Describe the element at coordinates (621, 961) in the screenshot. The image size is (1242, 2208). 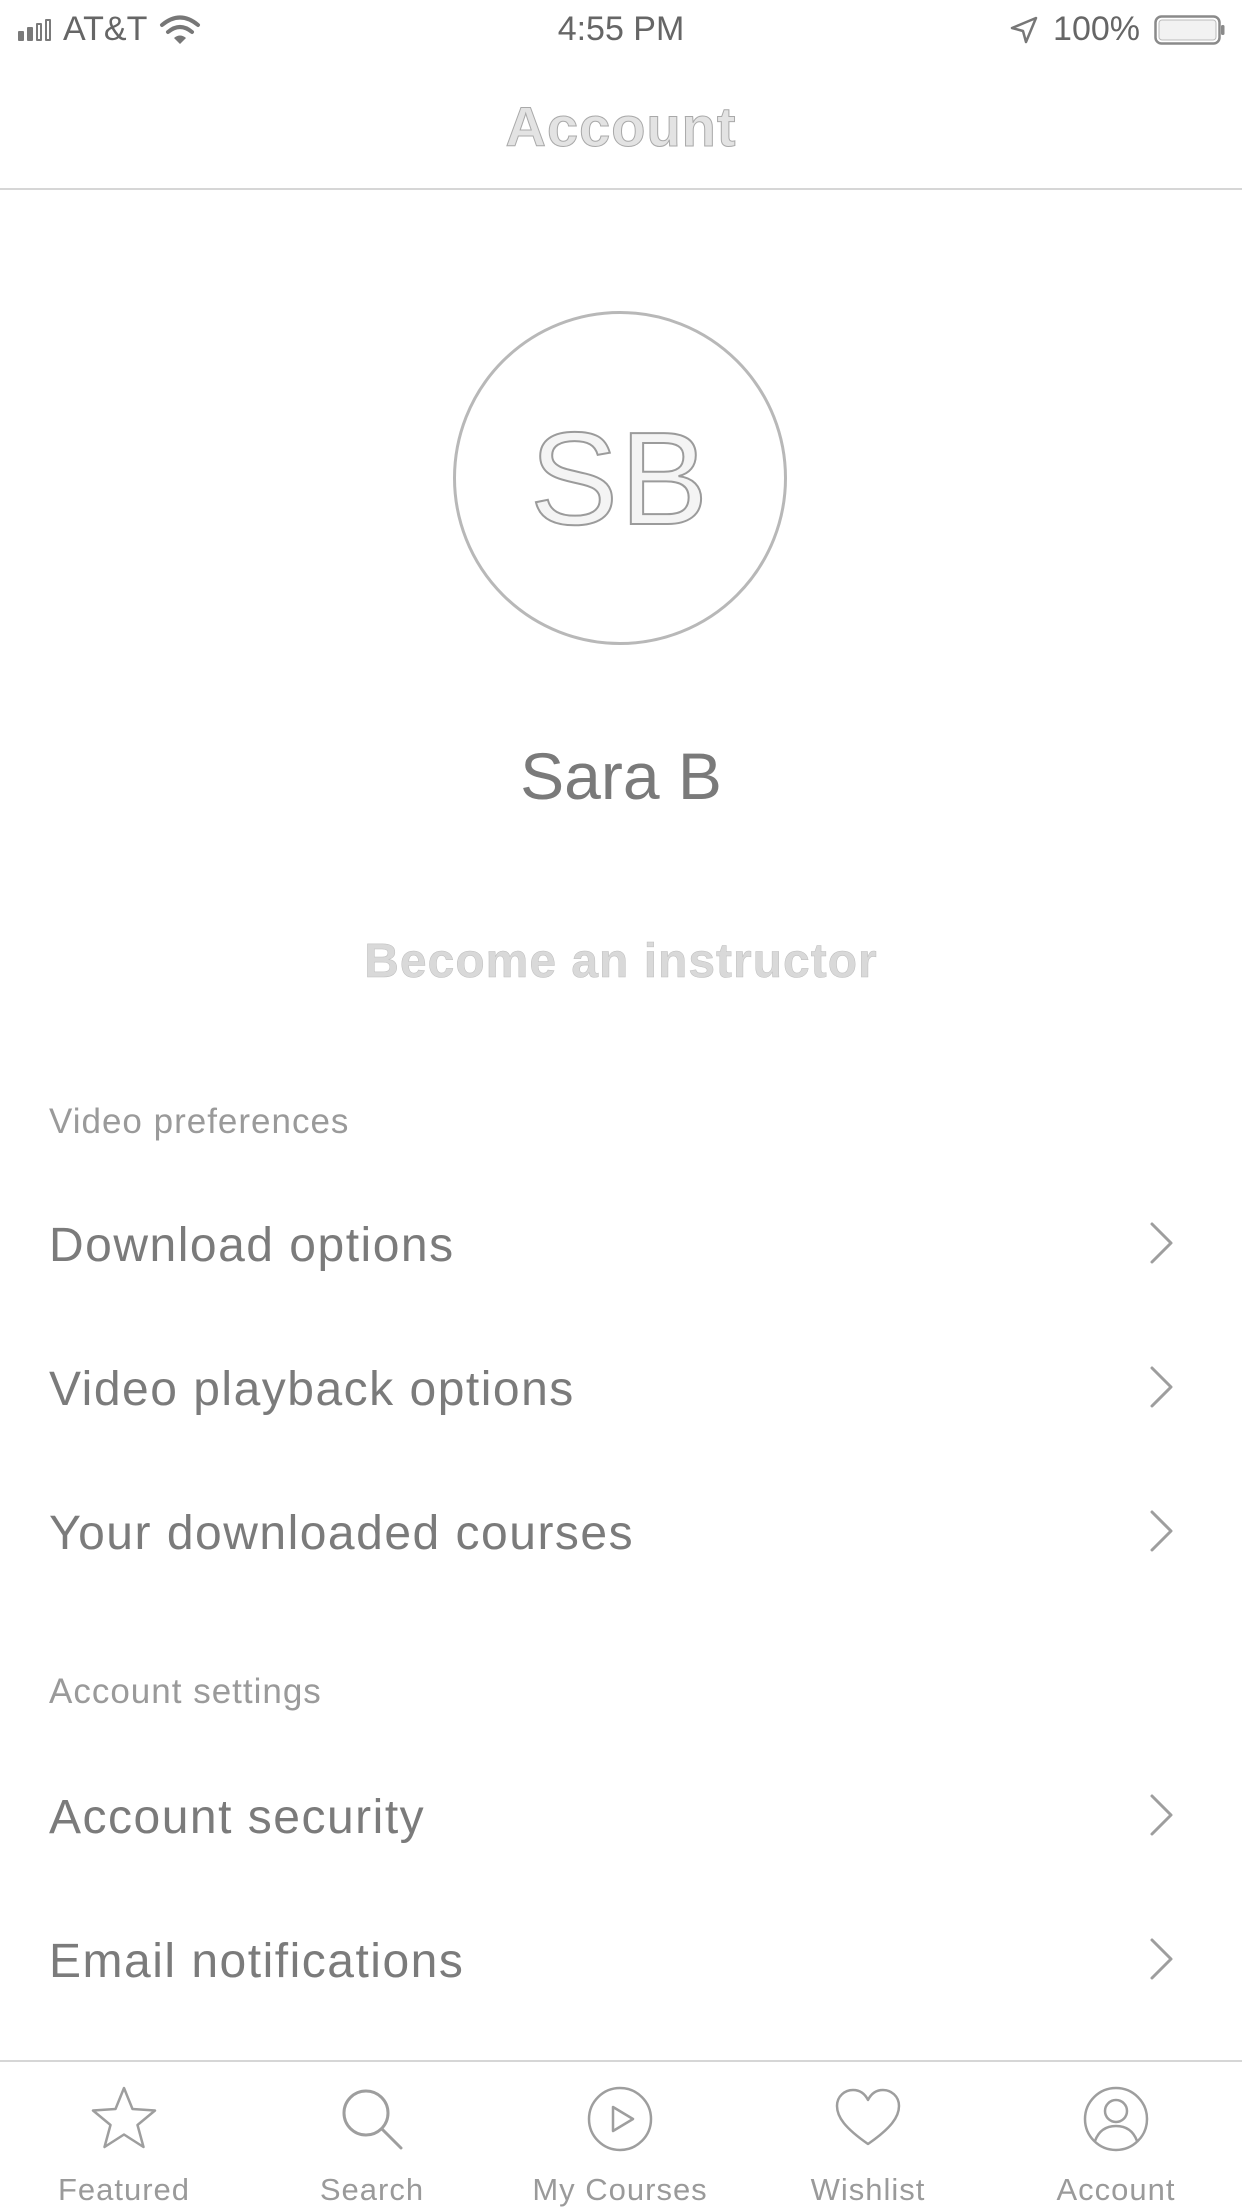
I see `become-instructor-link: Become an instructor` at that location.